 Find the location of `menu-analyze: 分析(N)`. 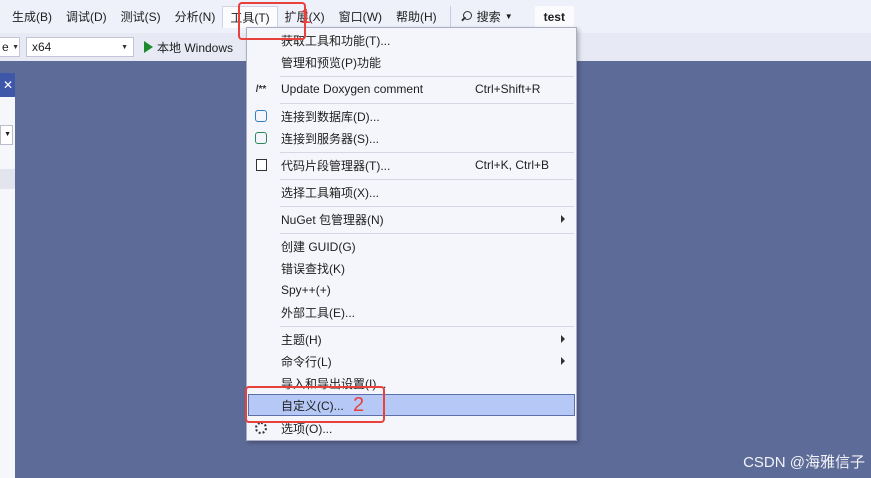

menu-analyze: 分析(N) is located at coordinates (195, 17).